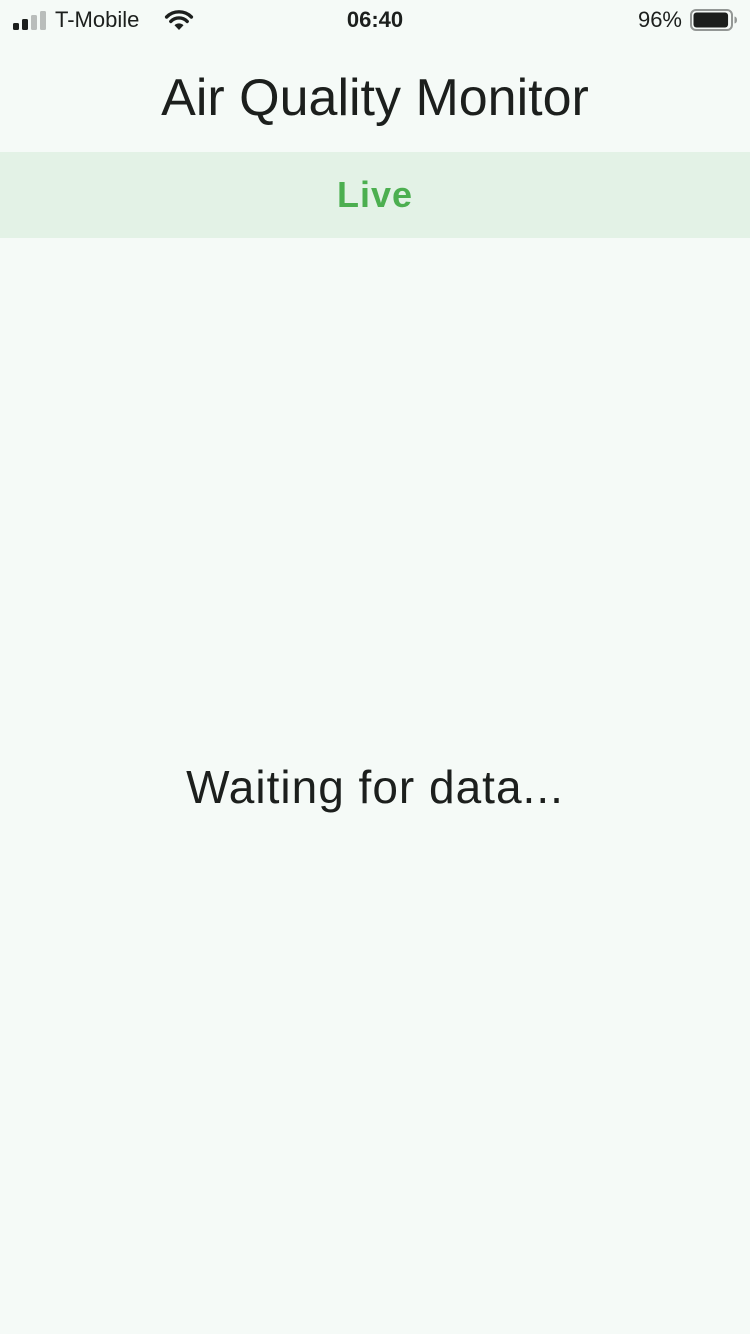  Describe the element at coordinates (711, 20) in the screenshot. I see `battery-level-fill` at that location.